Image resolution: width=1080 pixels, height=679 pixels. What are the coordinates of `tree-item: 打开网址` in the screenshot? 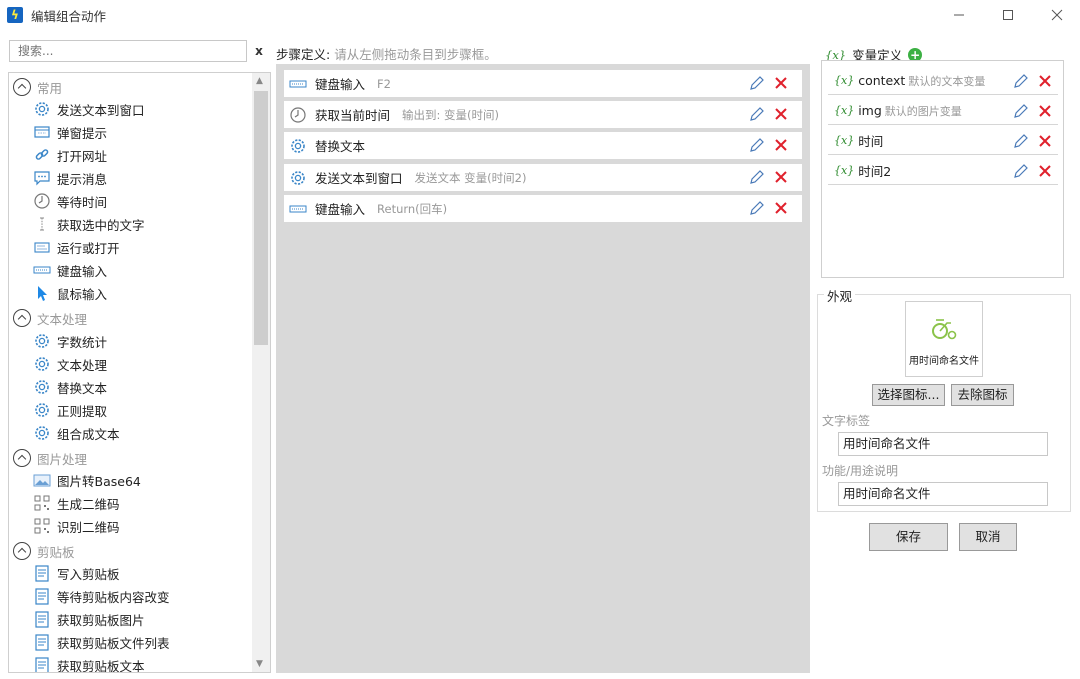 It's located at (70, 155).